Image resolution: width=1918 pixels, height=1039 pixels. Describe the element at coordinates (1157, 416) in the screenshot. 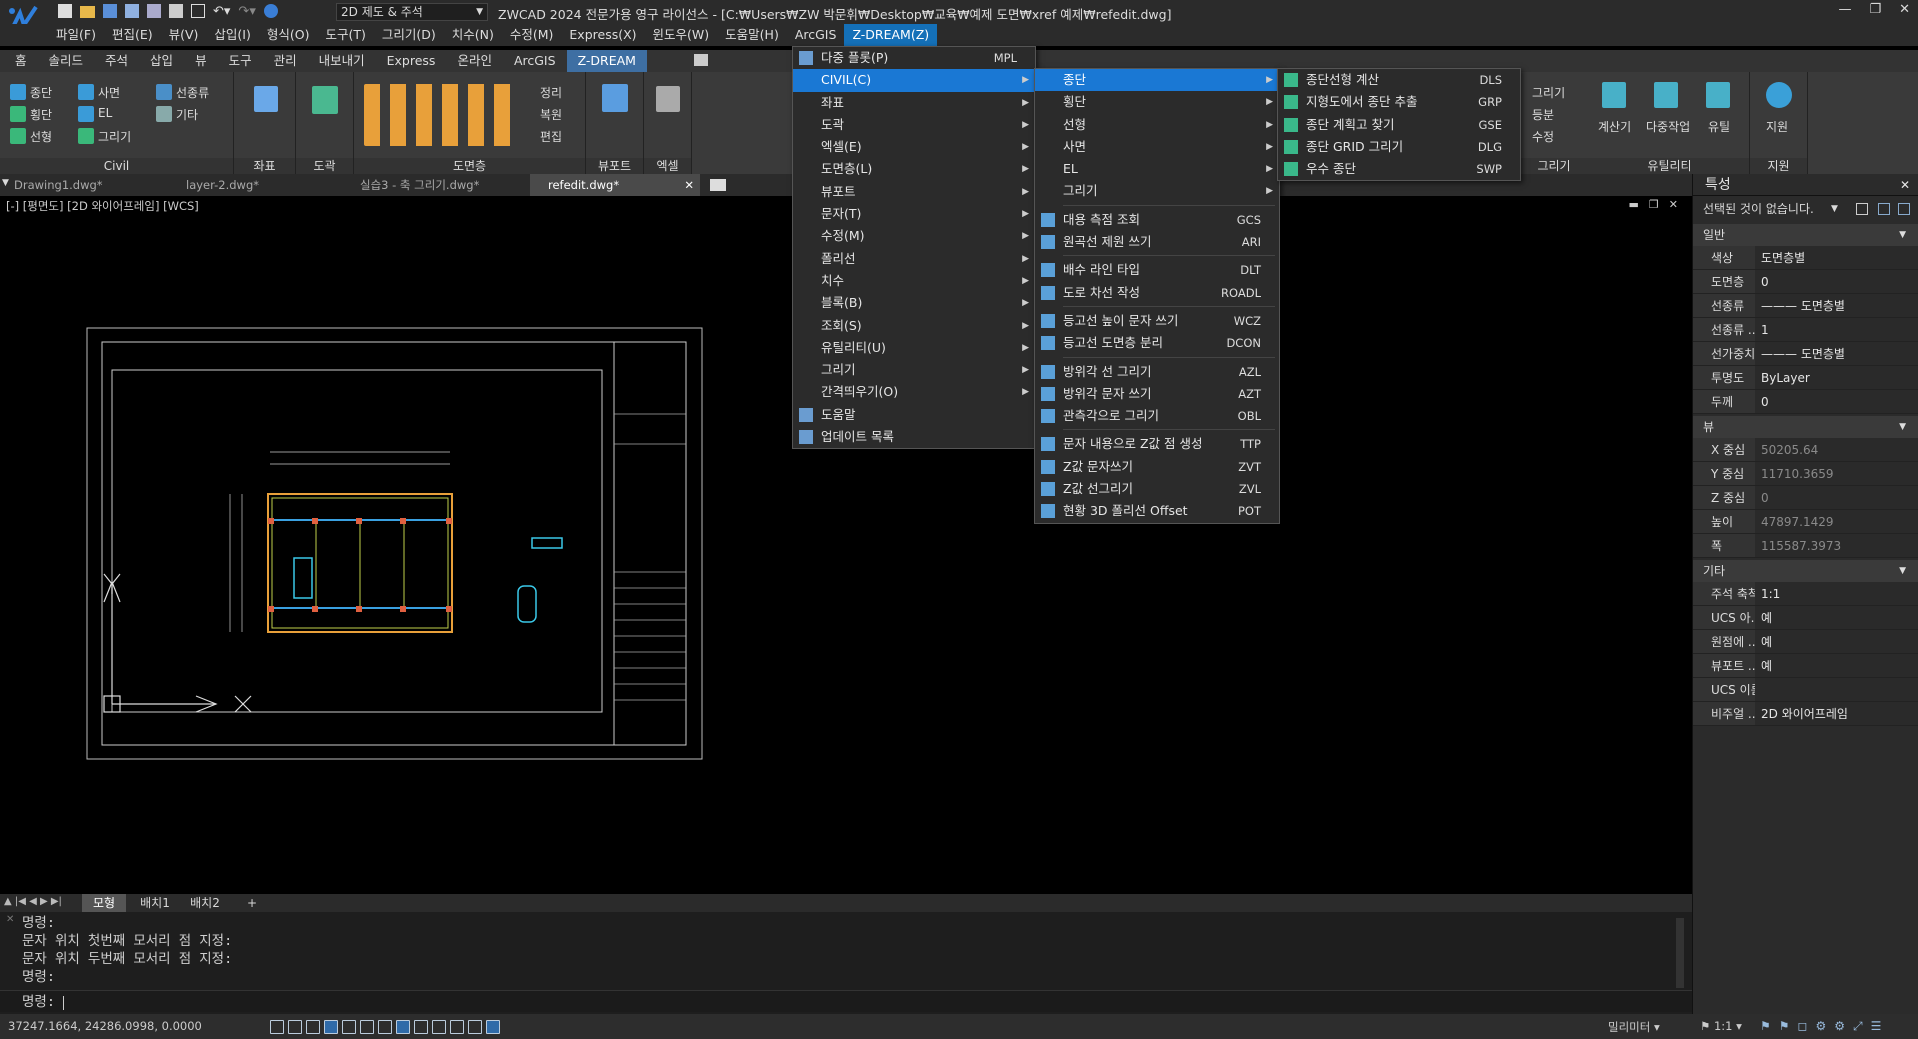

I see `menu-item: 관측각으로 그리기 OBL` at that location.